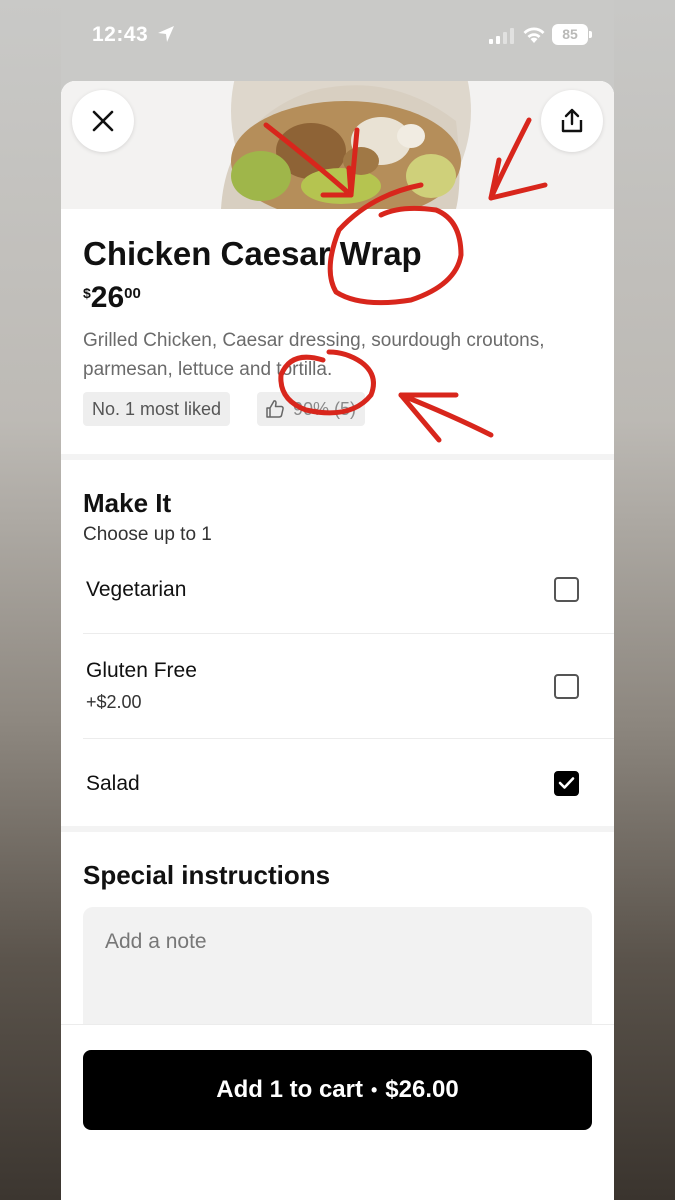 This screenshot has width=675, height=1200. I want to click on cellular-signal-icon, so click(501, 36).